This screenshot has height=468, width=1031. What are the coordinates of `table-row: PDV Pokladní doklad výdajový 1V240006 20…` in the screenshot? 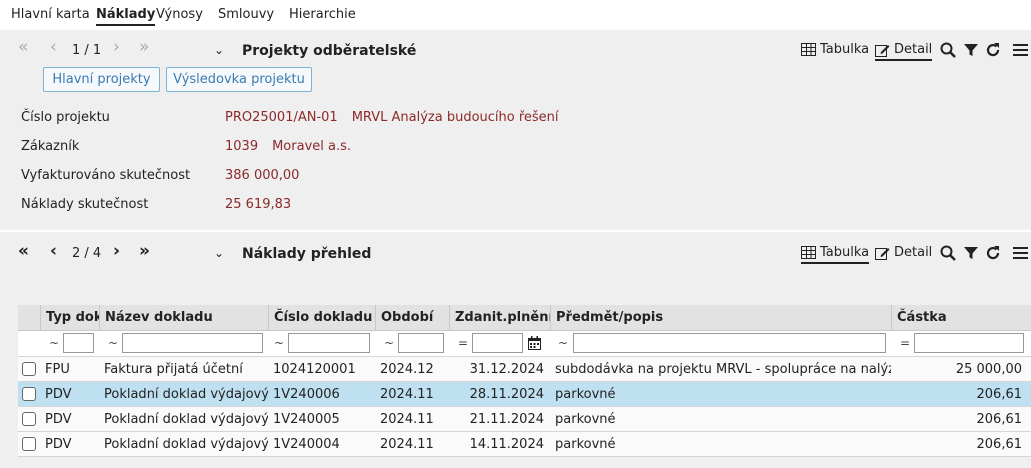 It's located at (524, 394).